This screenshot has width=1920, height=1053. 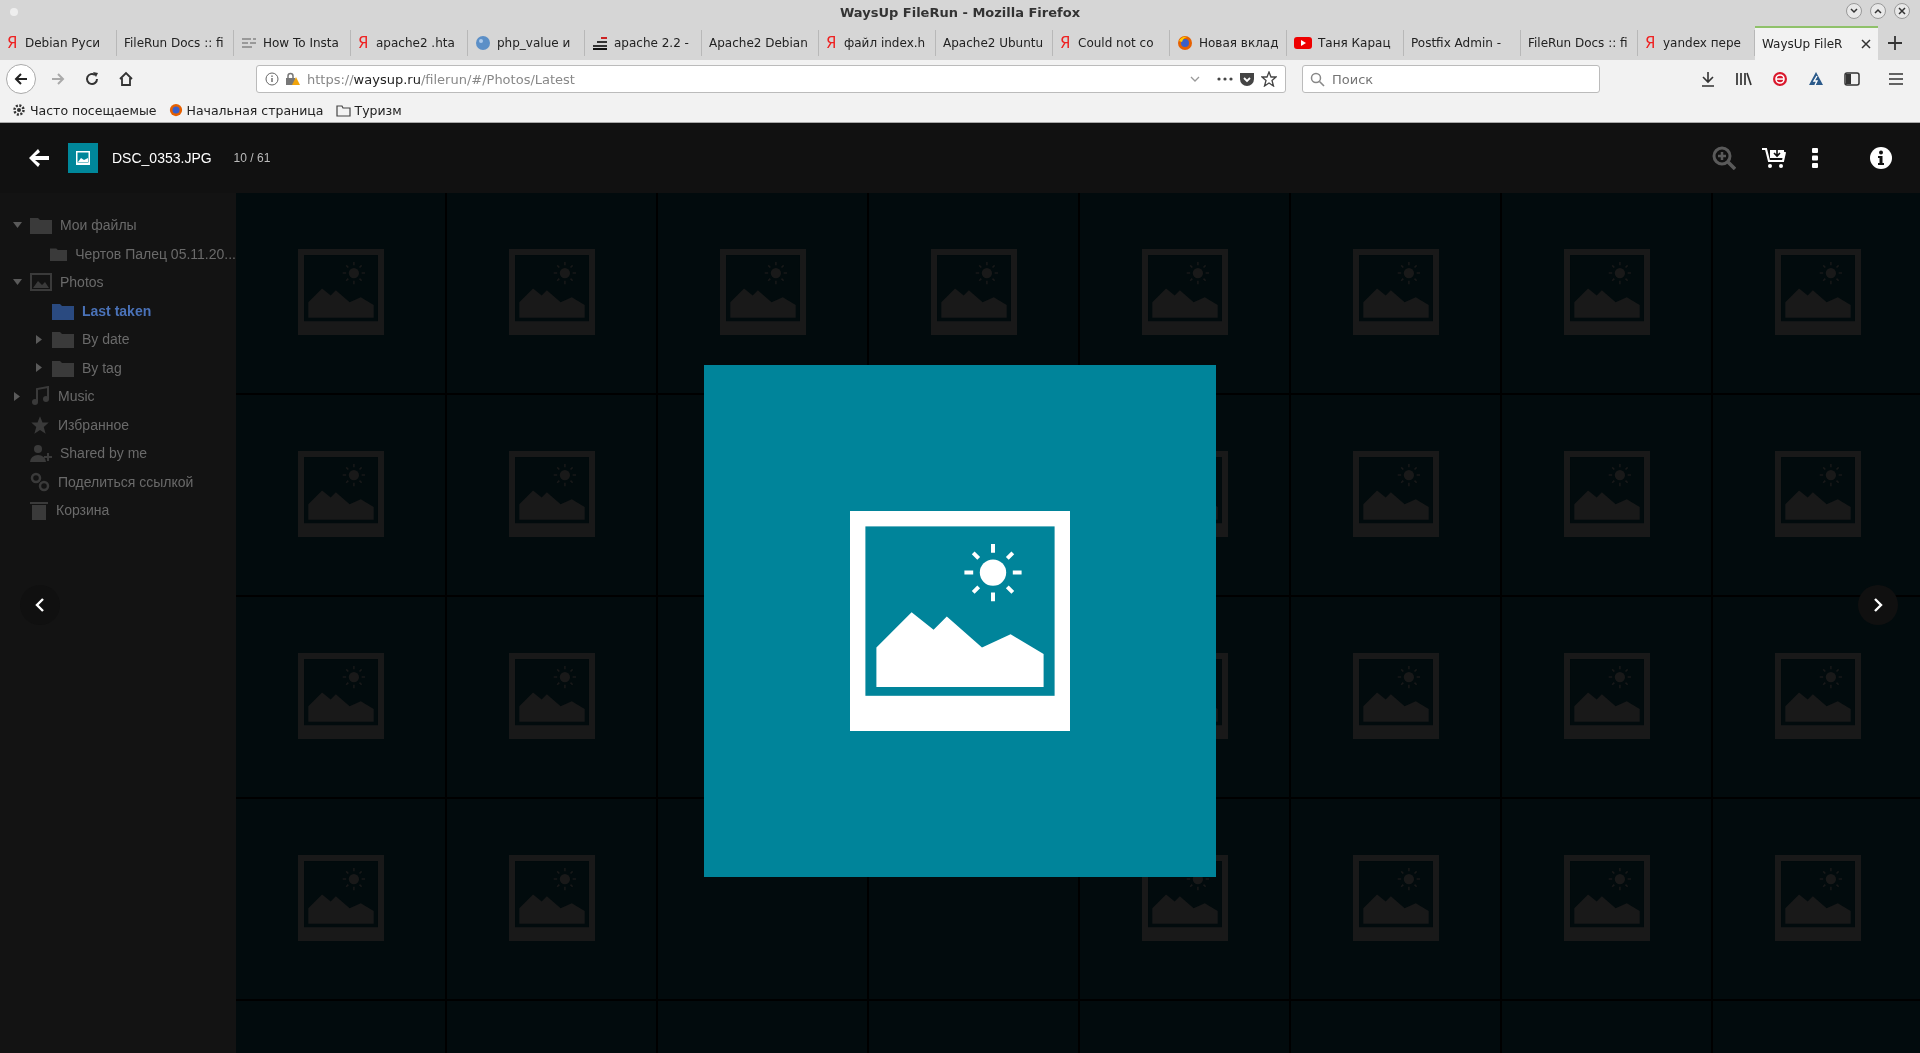 What do you see at coordinates (441, 79) in the screenshot?
I see `url-text: https://waysup.ru/filerun/#/Photos/Latest` at bounding box center [441, 79].